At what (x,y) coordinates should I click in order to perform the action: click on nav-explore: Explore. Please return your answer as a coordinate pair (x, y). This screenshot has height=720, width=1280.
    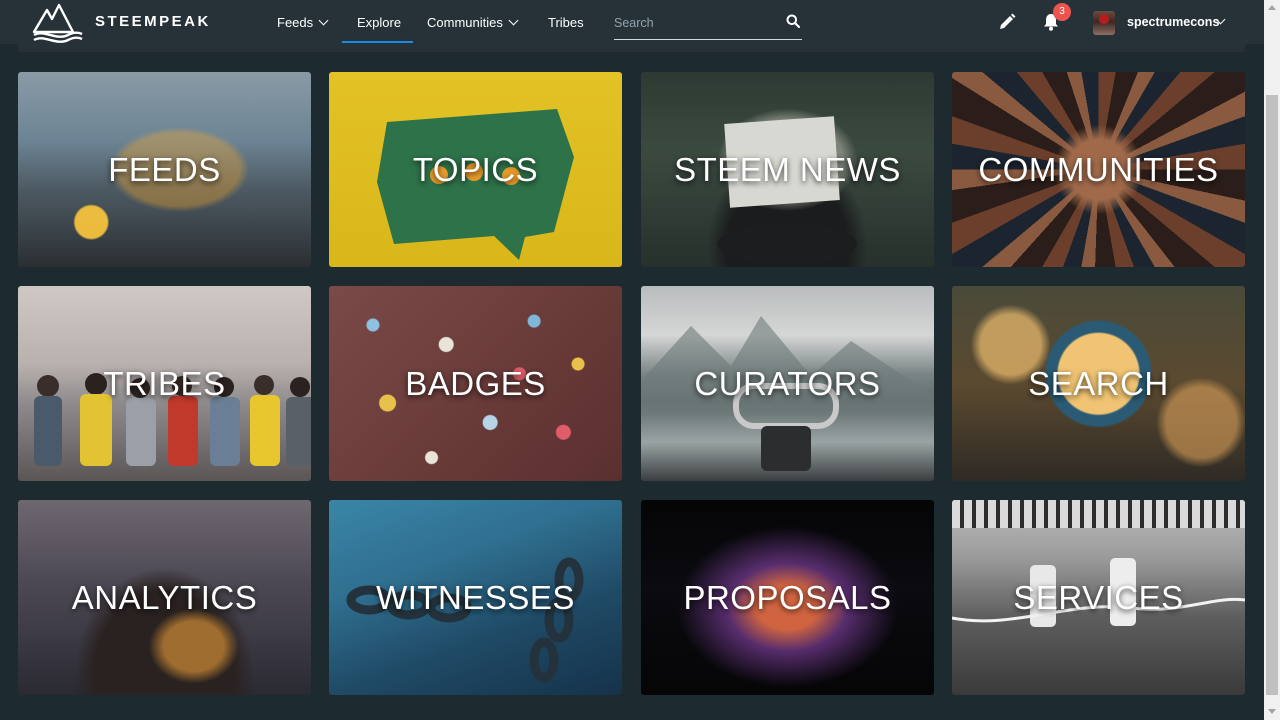
    Looking at the image, I should click on (379, 22).